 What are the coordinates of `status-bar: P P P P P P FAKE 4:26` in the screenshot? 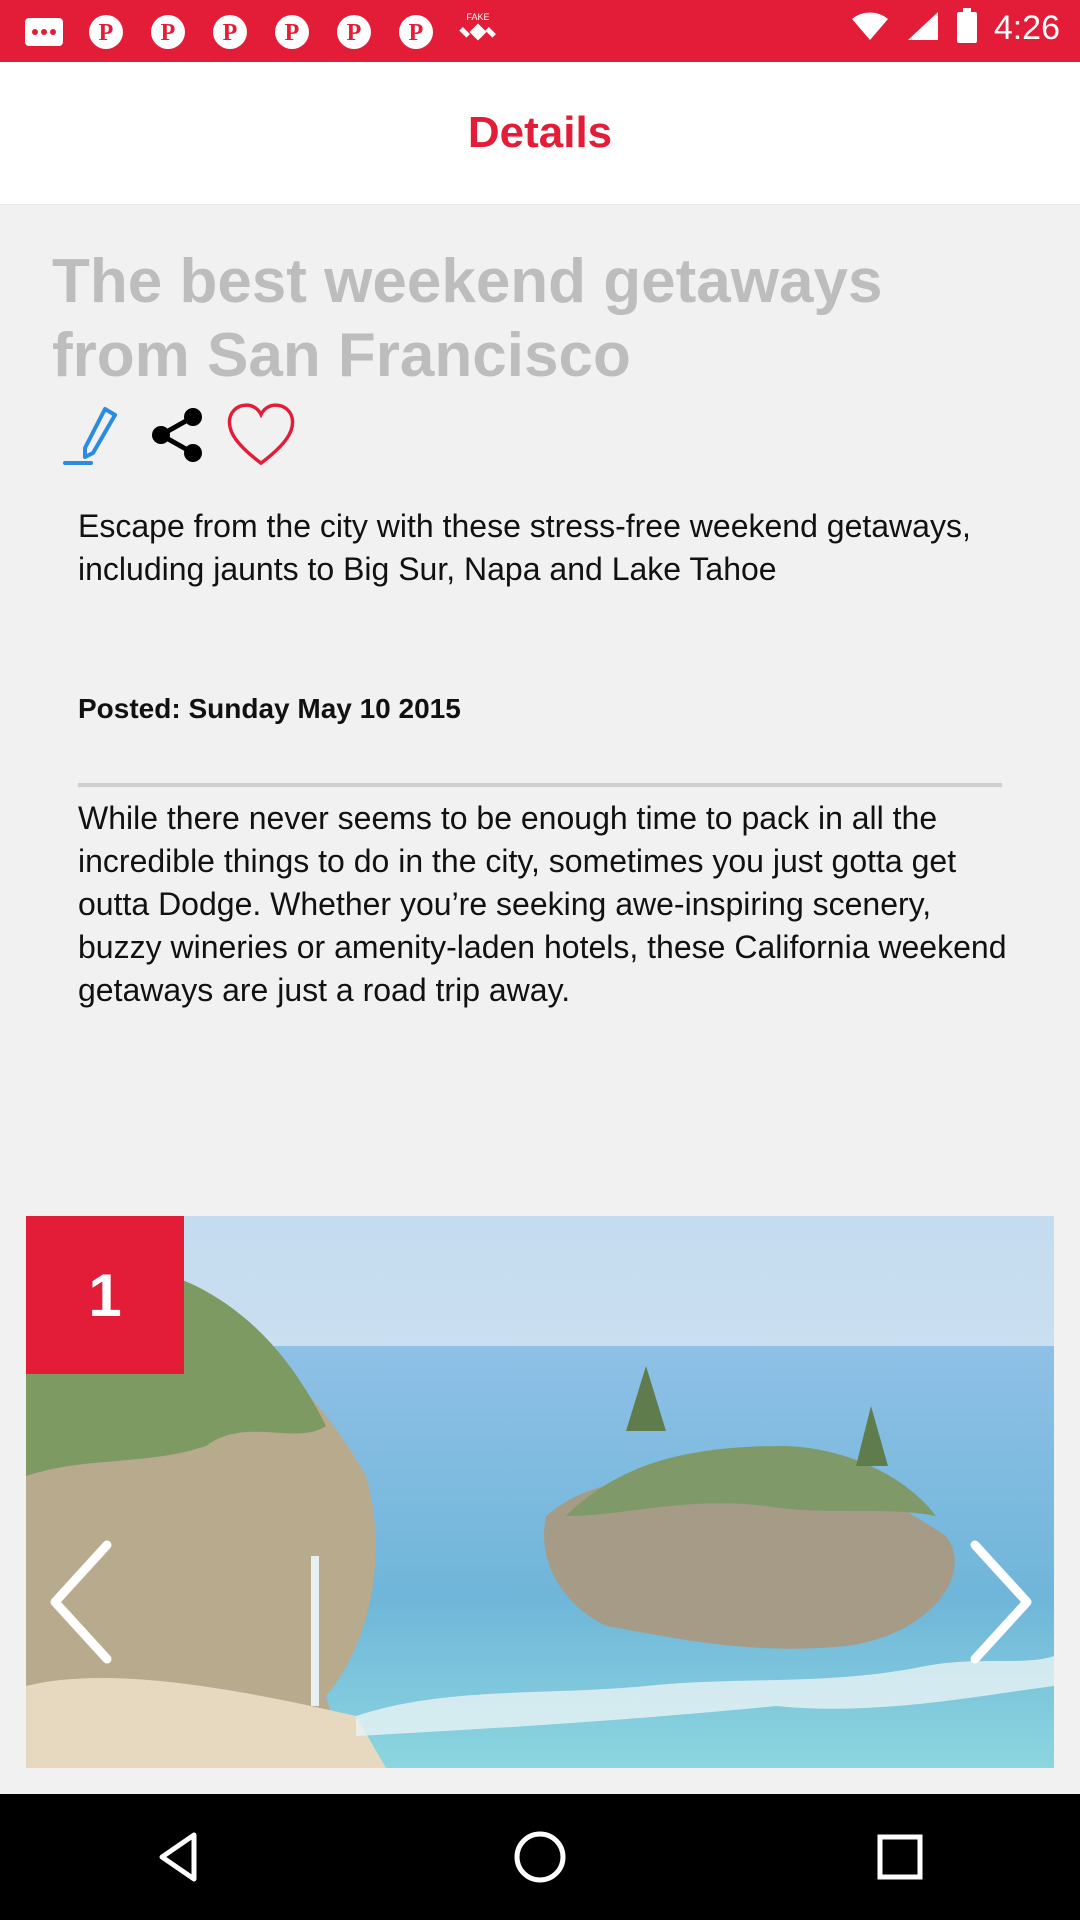 It's located at (540, 31).